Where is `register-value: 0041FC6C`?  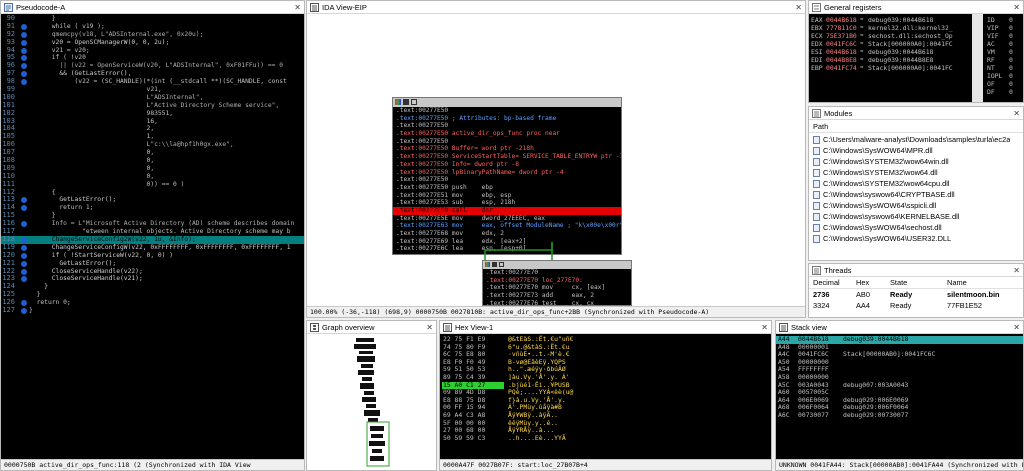 register-value: 0041FC6C is located at coordinates (843, 44).